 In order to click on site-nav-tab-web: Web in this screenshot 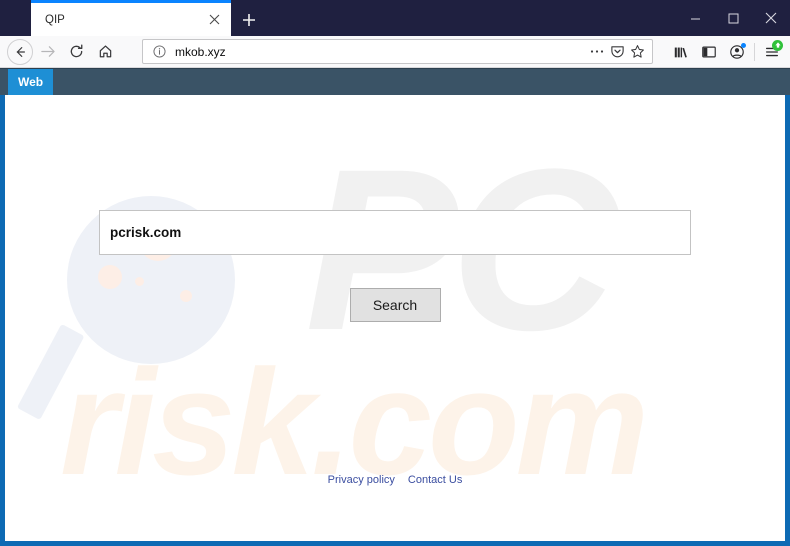, I will do `click(31, 82)`.